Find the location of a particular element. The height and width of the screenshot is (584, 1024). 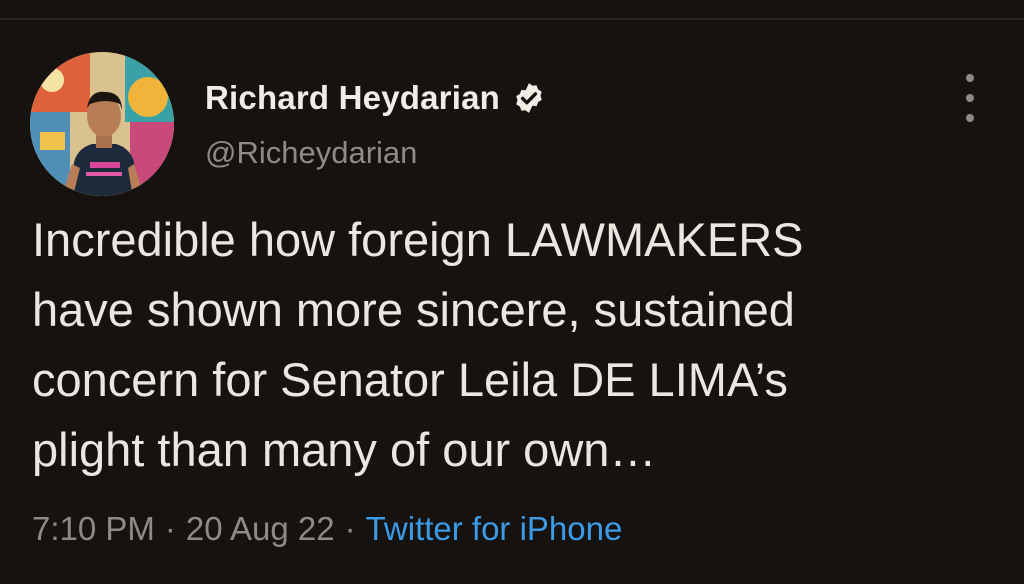

author-name-row: Richard Heydarian is located at coordinates (375, 98).